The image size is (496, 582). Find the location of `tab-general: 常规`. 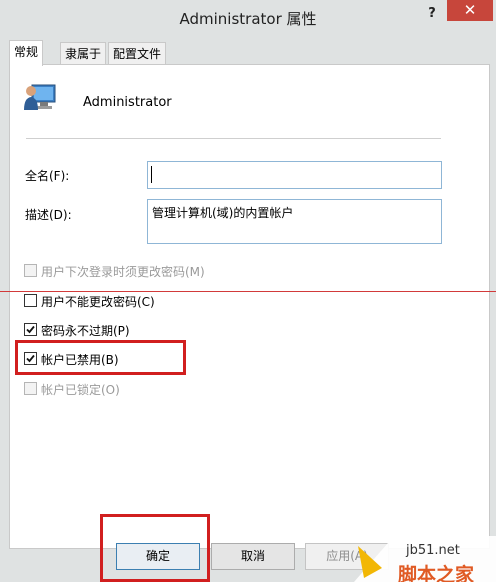

tab-general: 常规 is located at coordinates (26, 53).